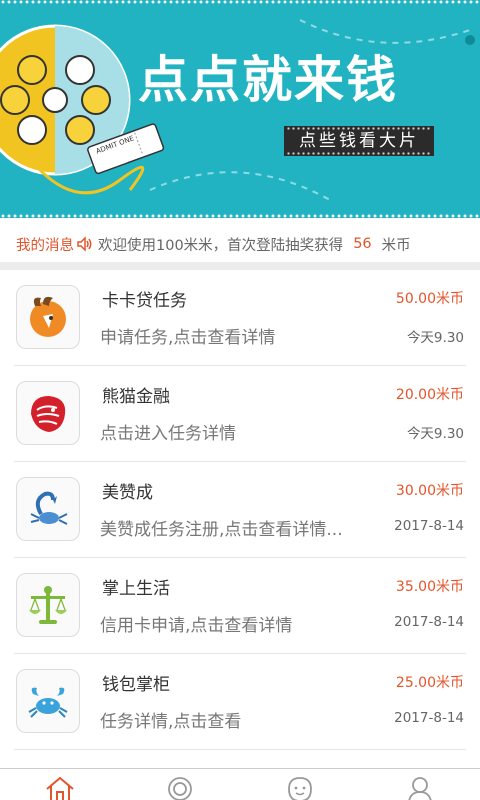 This screenshot has width=480, height=800. I want to click on task-name: 卡卡贷任务, so click(144, 301).